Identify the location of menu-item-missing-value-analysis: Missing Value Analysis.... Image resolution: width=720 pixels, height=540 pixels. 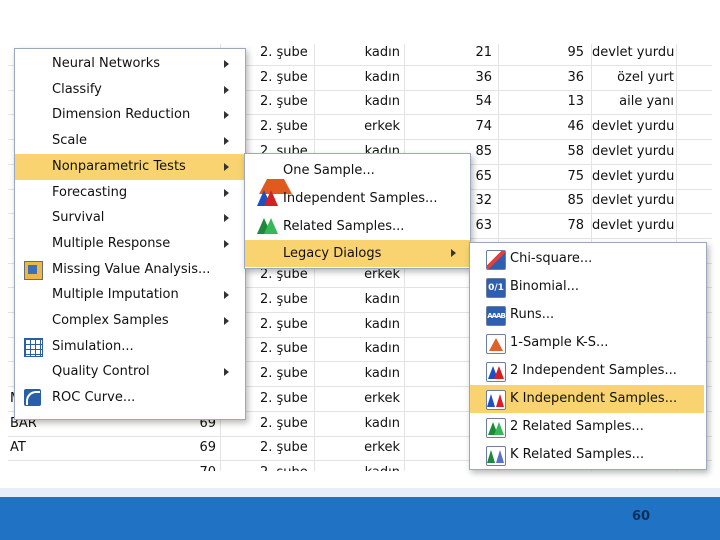
(130, 270).